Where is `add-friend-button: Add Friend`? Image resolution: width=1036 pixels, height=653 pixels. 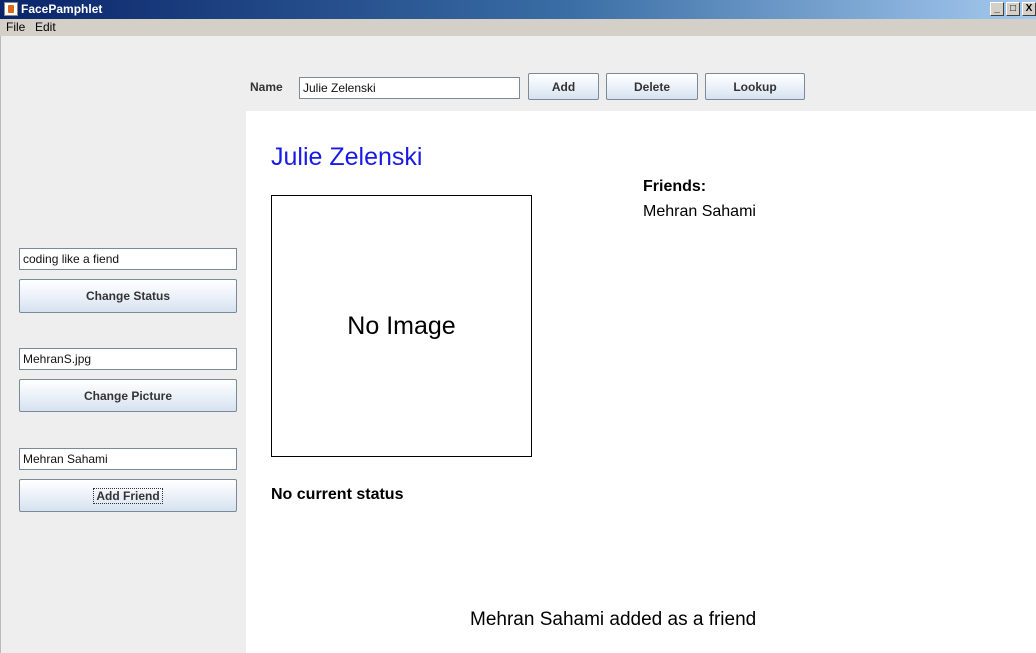 add-friend-button: Add Friend is located at coordinates (128, 495).